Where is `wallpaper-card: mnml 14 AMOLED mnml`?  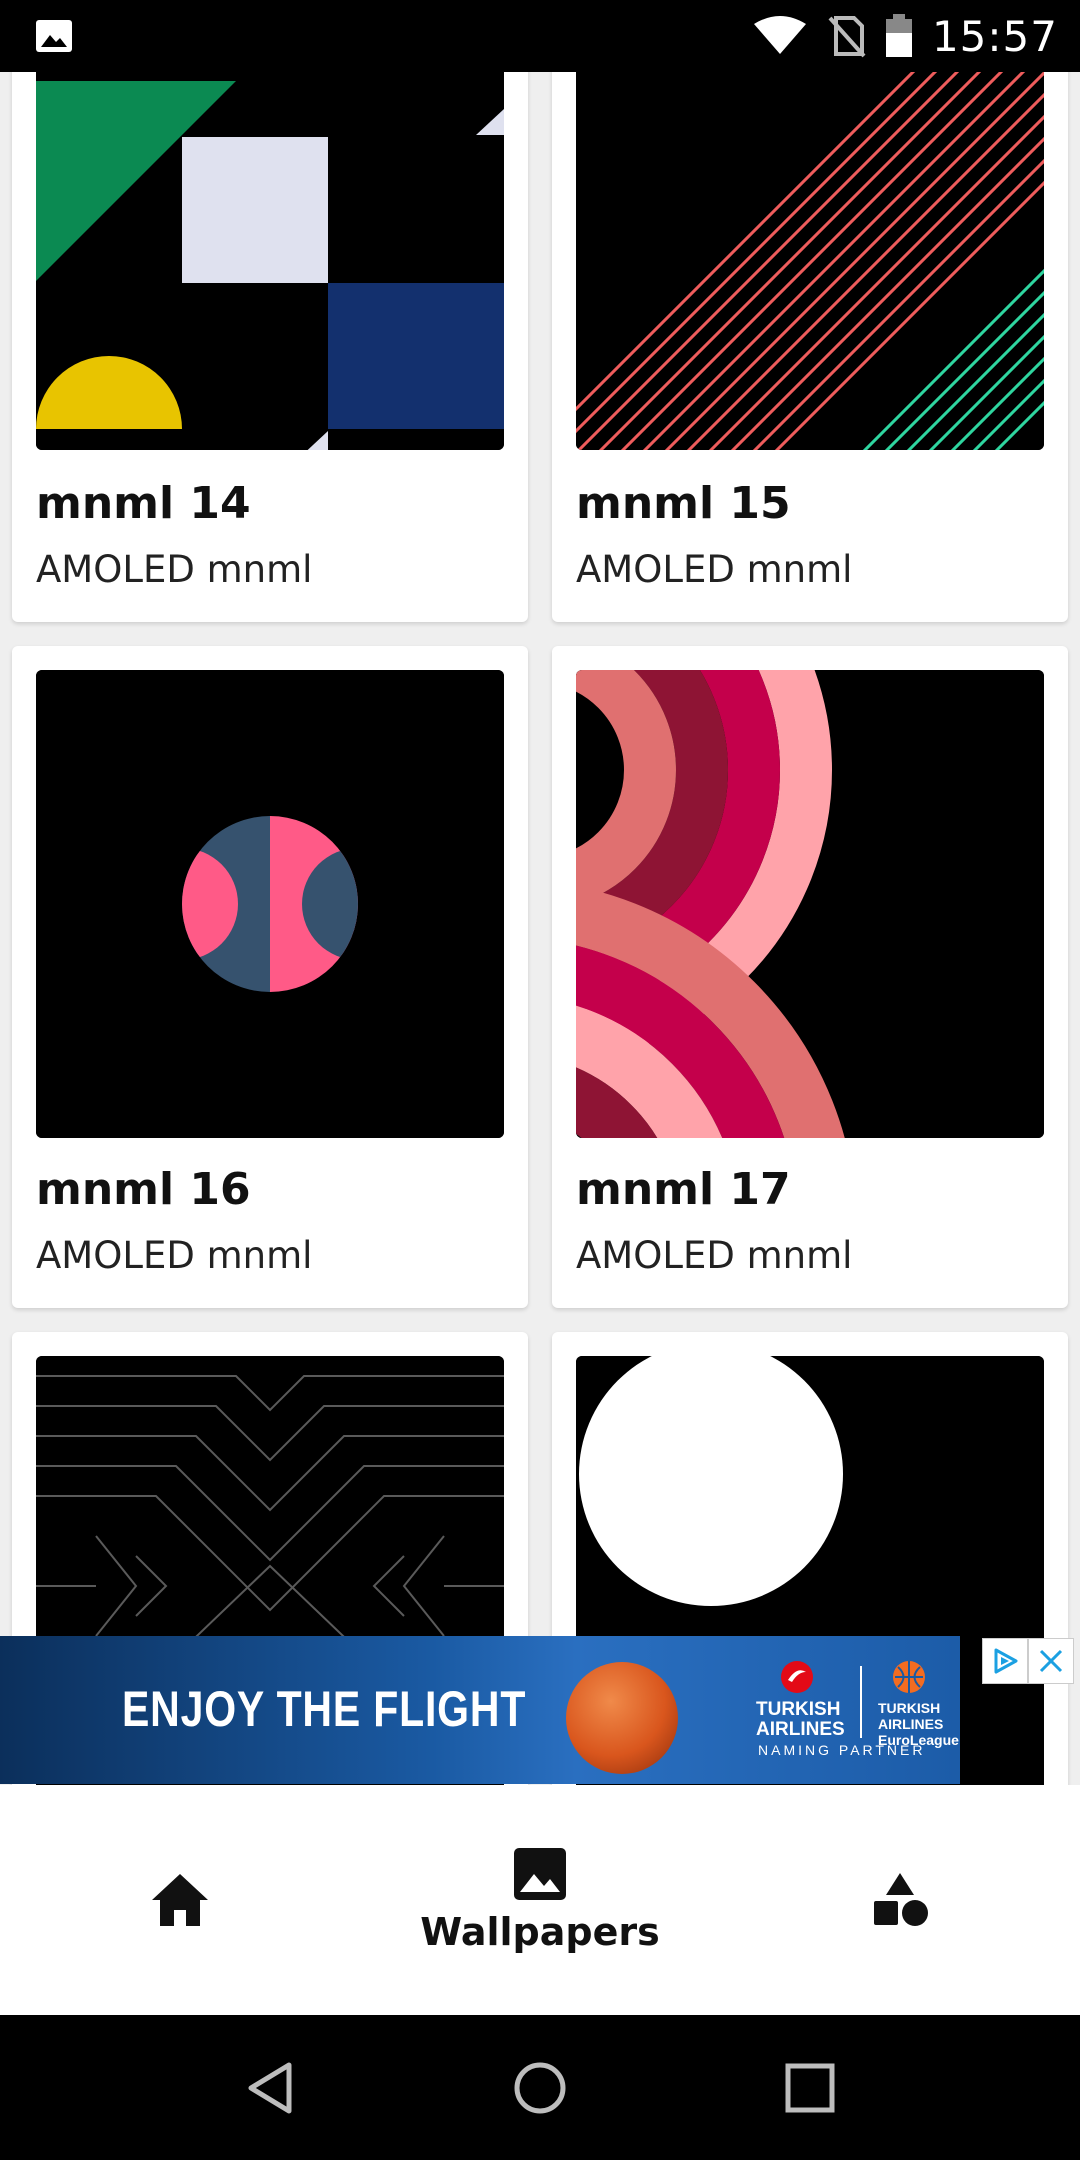 wallpaper-card: mnml 14 AMOLED mnml is located at coordinates (270, 311).